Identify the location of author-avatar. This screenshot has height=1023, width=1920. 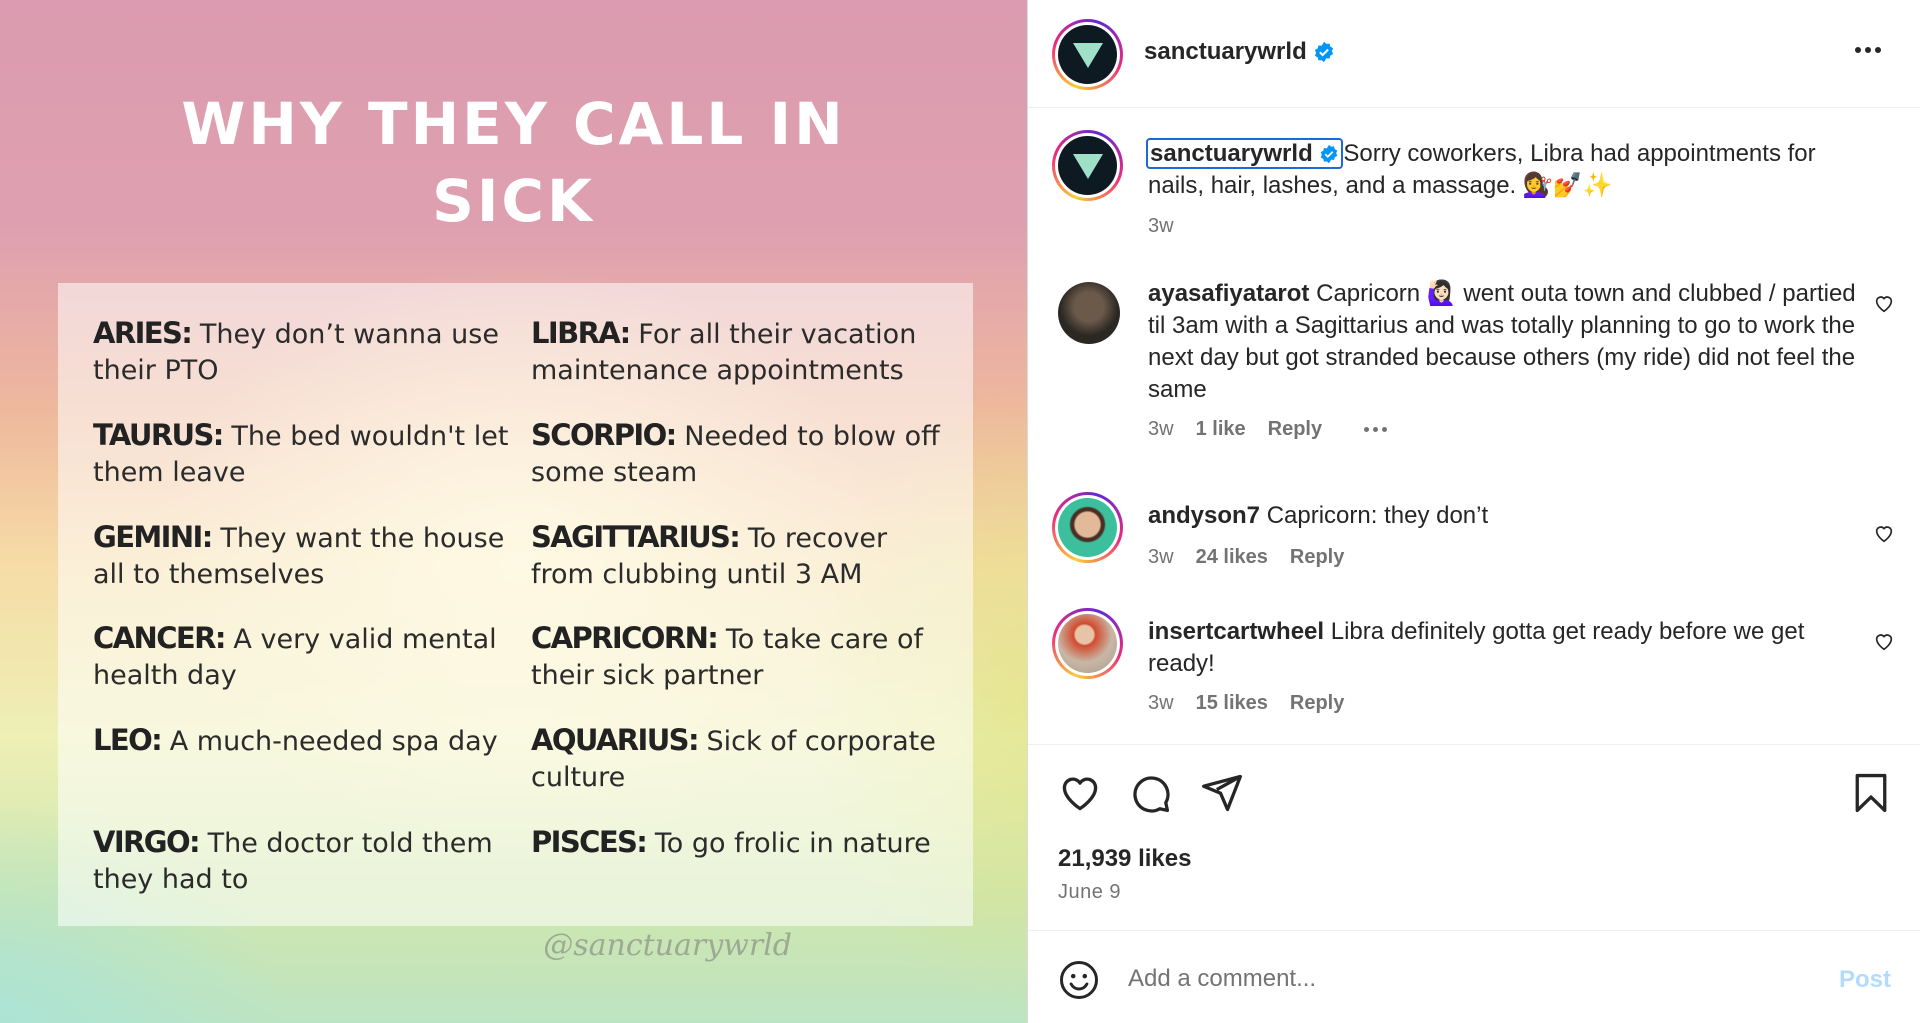
(1087, 54).